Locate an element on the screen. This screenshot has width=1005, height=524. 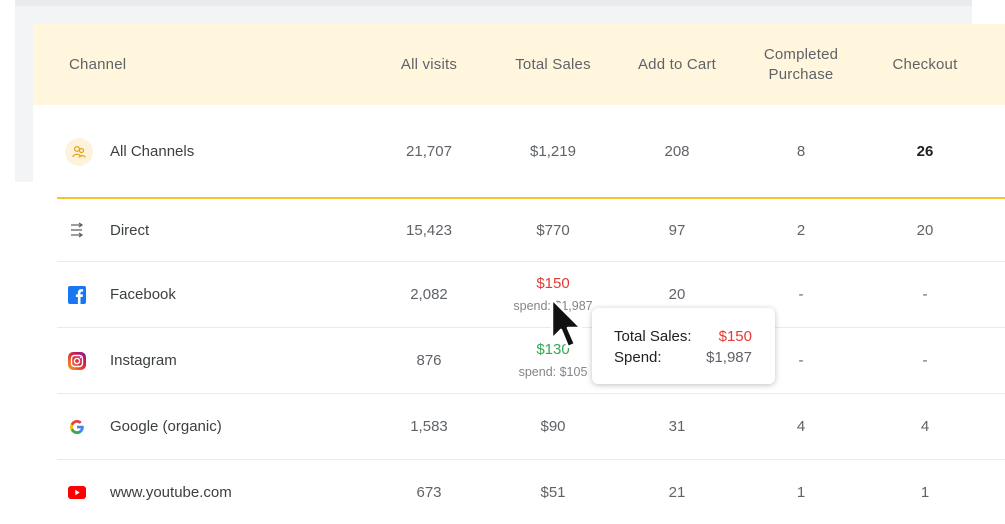
summary-add-to-cart: 208 is located at coordinates (677, 151).